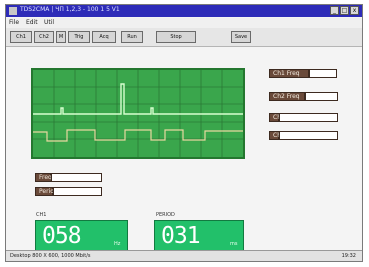 The height and width of the screenshot is (267, 369). I want to click on window-controls: _ □ x, so click(344, 10).